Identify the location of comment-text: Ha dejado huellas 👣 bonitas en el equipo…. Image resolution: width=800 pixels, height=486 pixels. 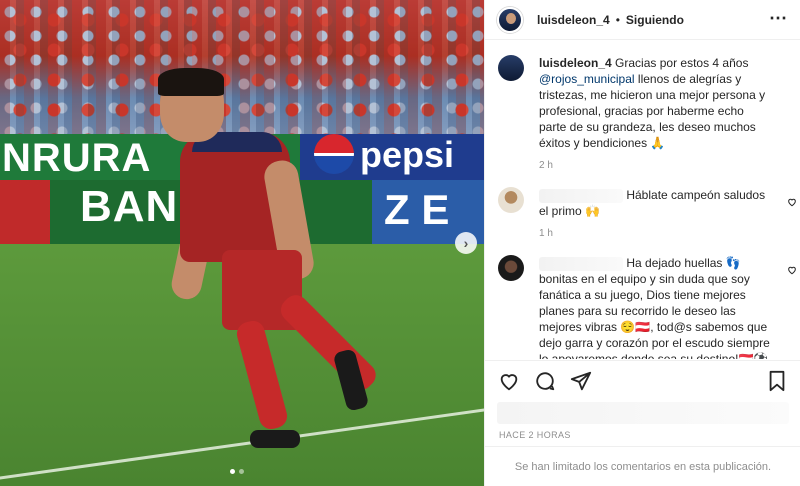
(655, 307).